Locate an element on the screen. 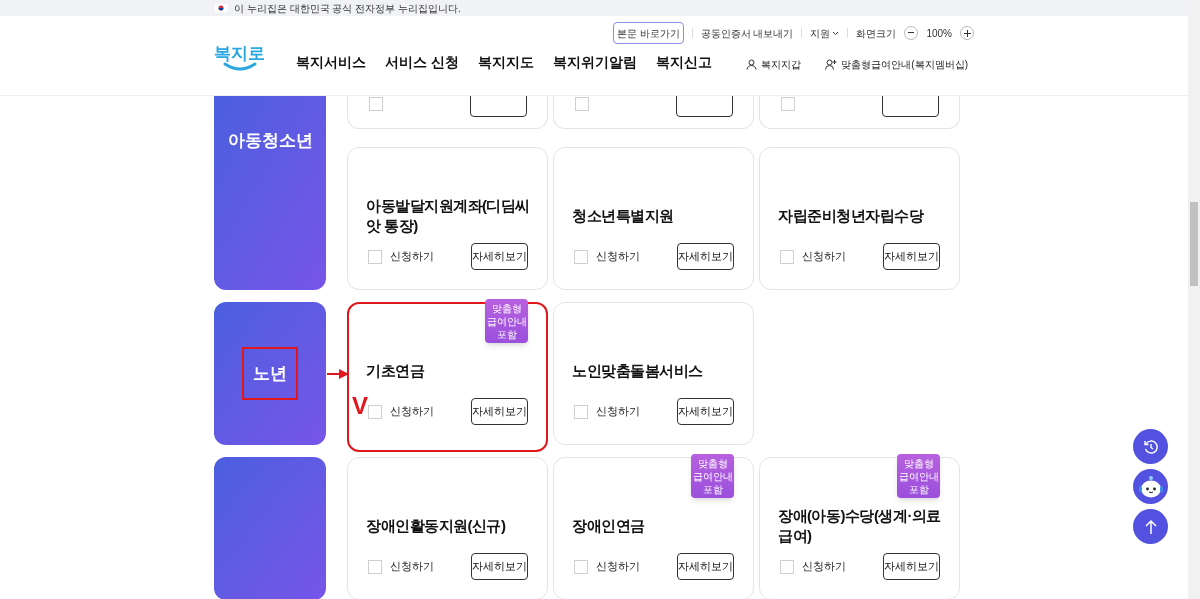  chatbot-button is located at coordinates (1150, 486).